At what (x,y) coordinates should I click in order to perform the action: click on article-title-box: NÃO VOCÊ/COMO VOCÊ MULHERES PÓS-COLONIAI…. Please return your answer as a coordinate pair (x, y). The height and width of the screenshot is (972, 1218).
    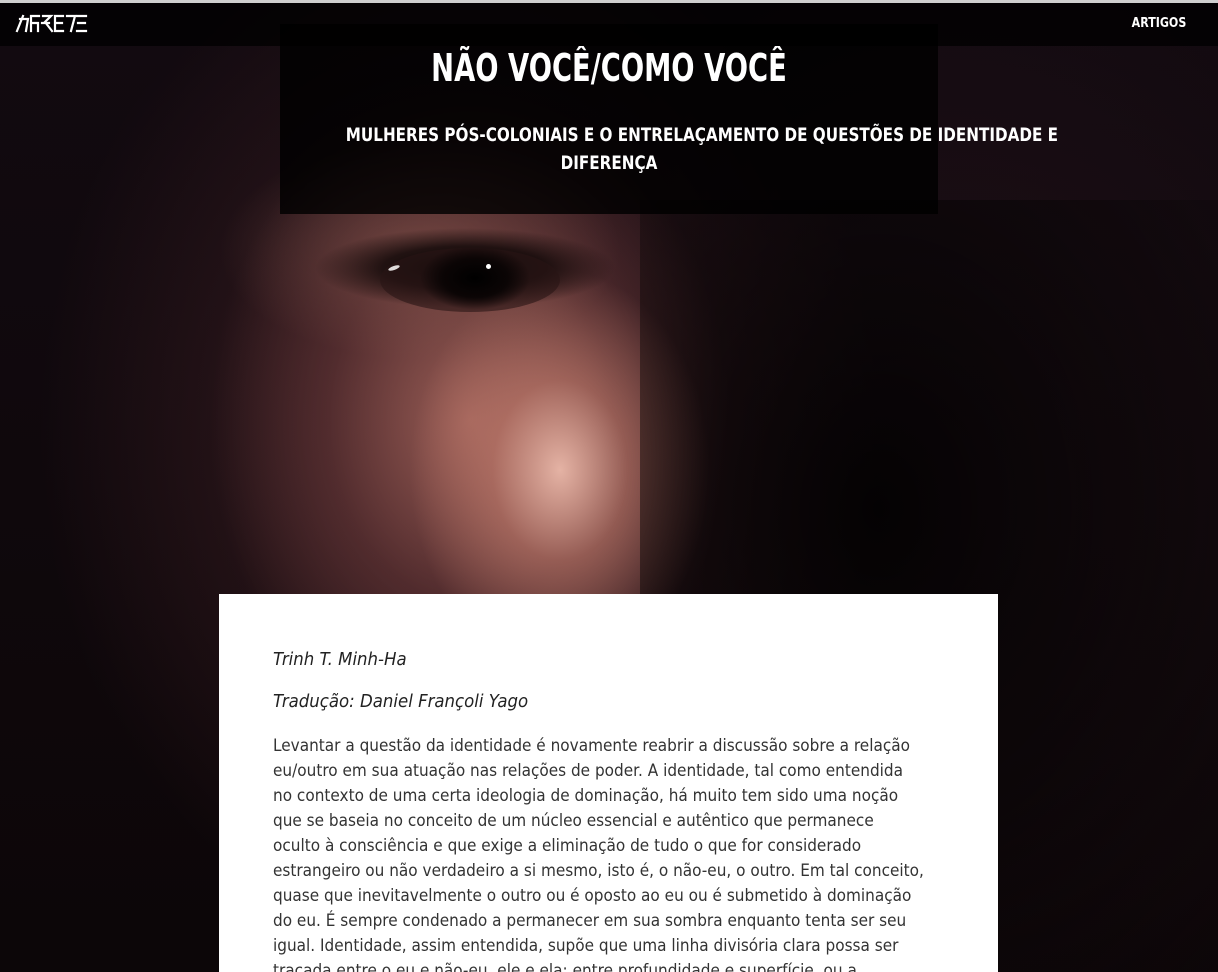
    Looking at the image, I should click on (669, 119).